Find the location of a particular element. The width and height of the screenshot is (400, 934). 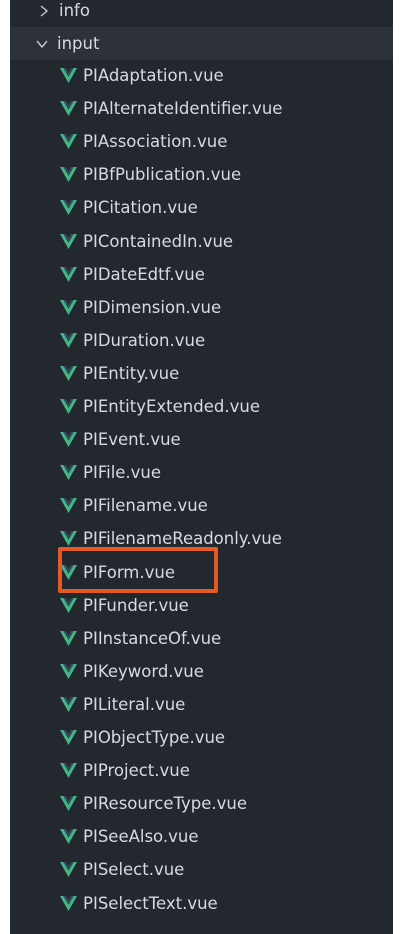

file-item: PIAssociation.vue is located at coordinates (201, 141).